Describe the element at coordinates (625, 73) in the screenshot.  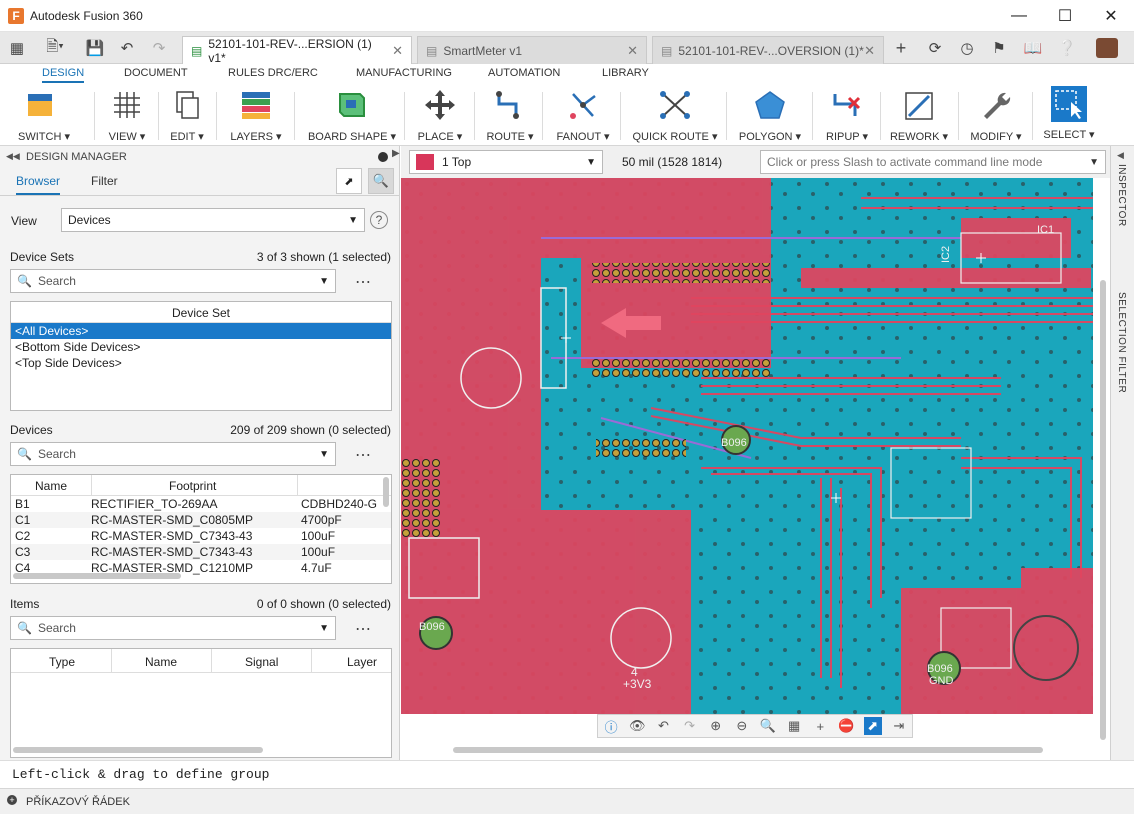
I see `ribbon-tab-library: LIBRARY` at that location.